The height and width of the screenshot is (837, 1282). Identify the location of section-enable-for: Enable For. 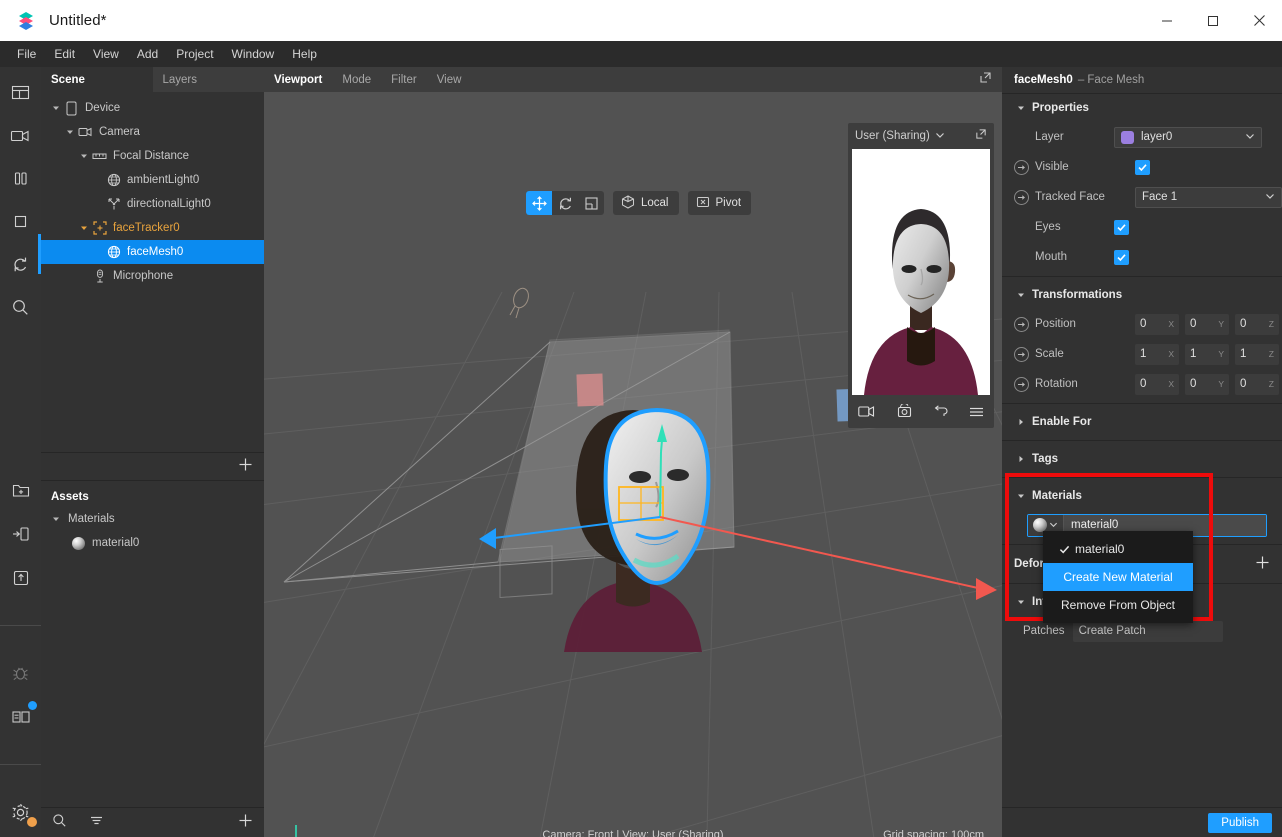
(1142, 422).